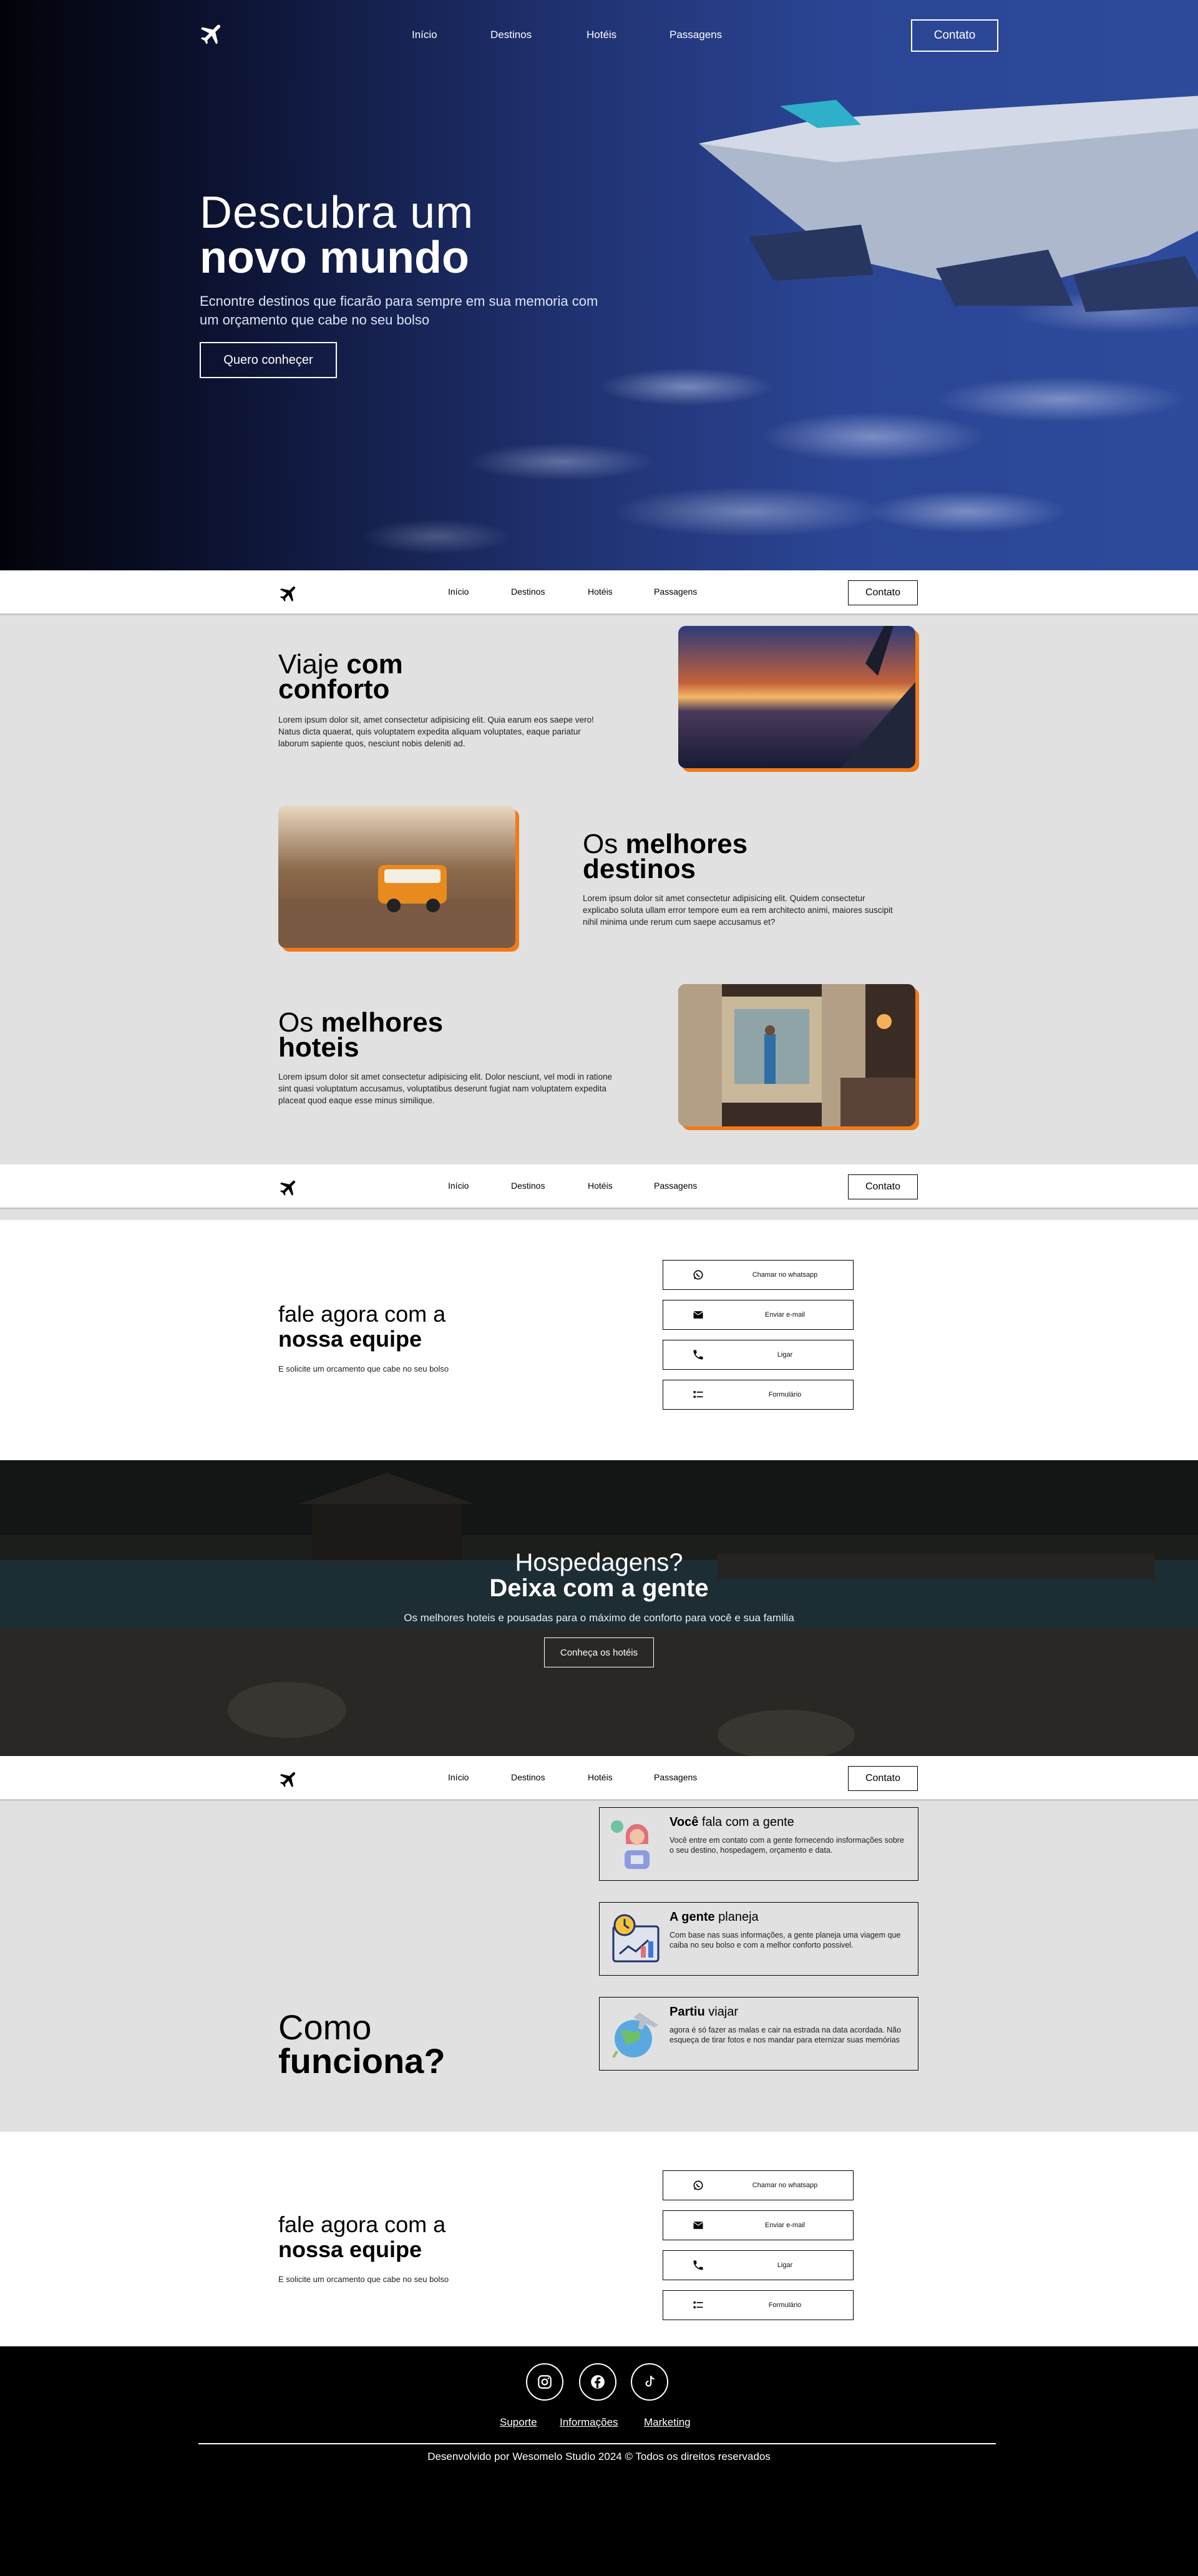 Image resolution: width=1198 pixels, height=2576 pixels. I want to click on footer-link-suporte: Suporte, so click(518, 2422).